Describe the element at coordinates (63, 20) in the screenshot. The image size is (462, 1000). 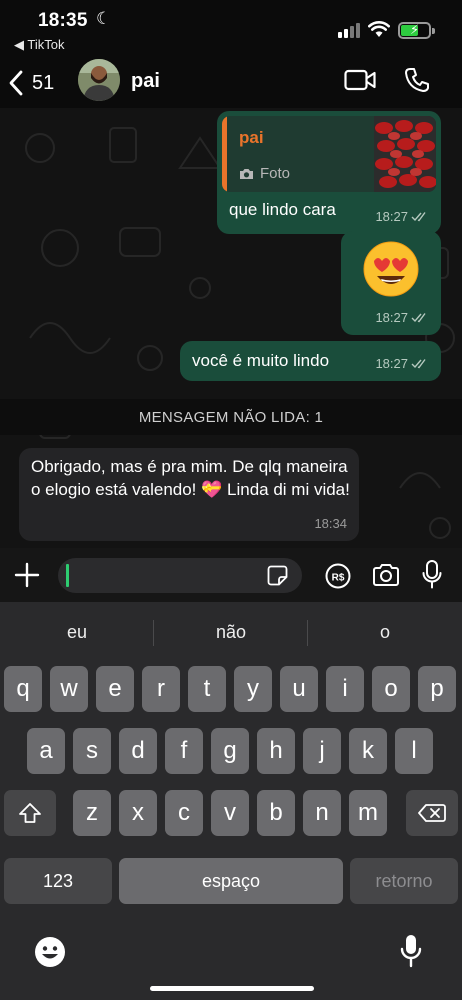
I see `status-time: 18:35` at that location.